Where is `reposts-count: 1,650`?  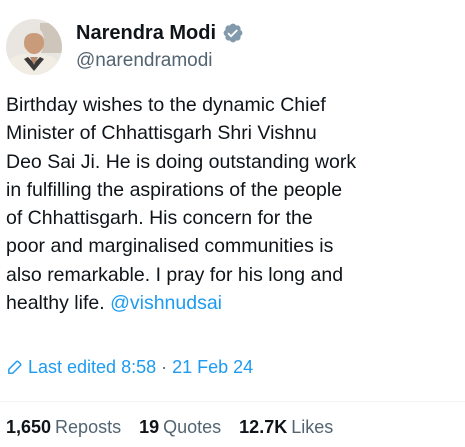
reposts-count: 1,650 is located at coordinates (29, 427).